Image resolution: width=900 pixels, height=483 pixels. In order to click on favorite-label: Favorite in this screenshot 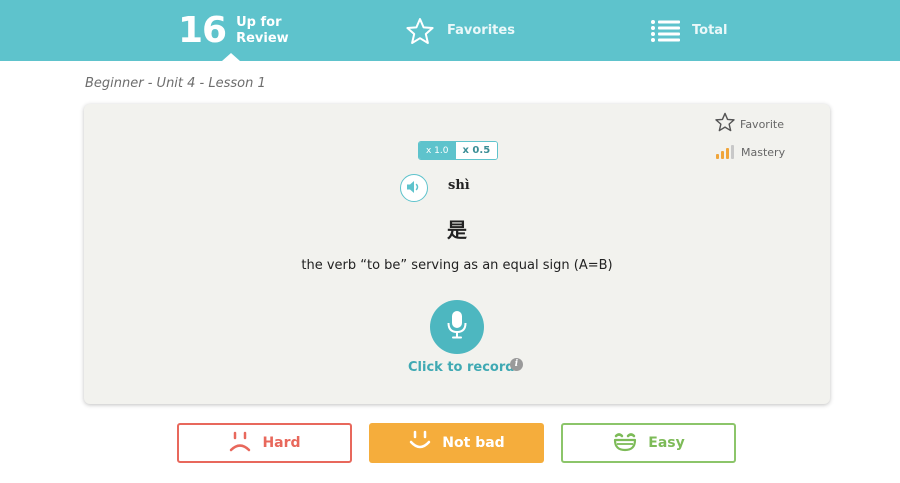, I will do `click(762, 124)`.